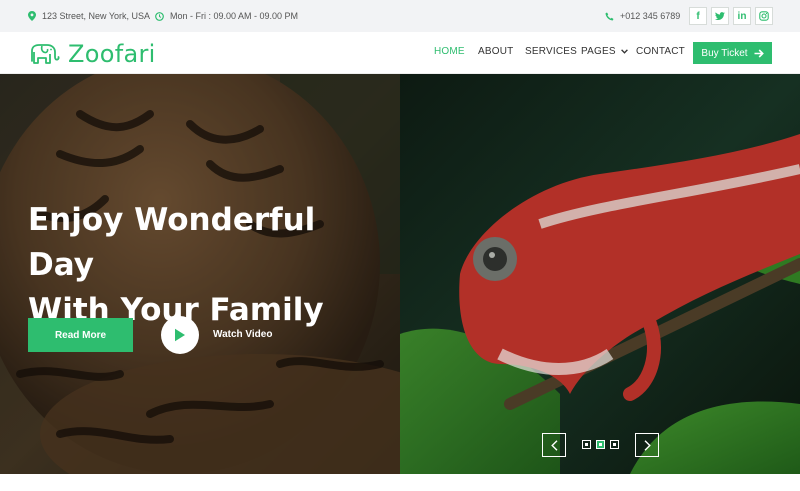 This screenshot has width=800, height=491. I want to click on carousel-next-button, so click(647, 445).